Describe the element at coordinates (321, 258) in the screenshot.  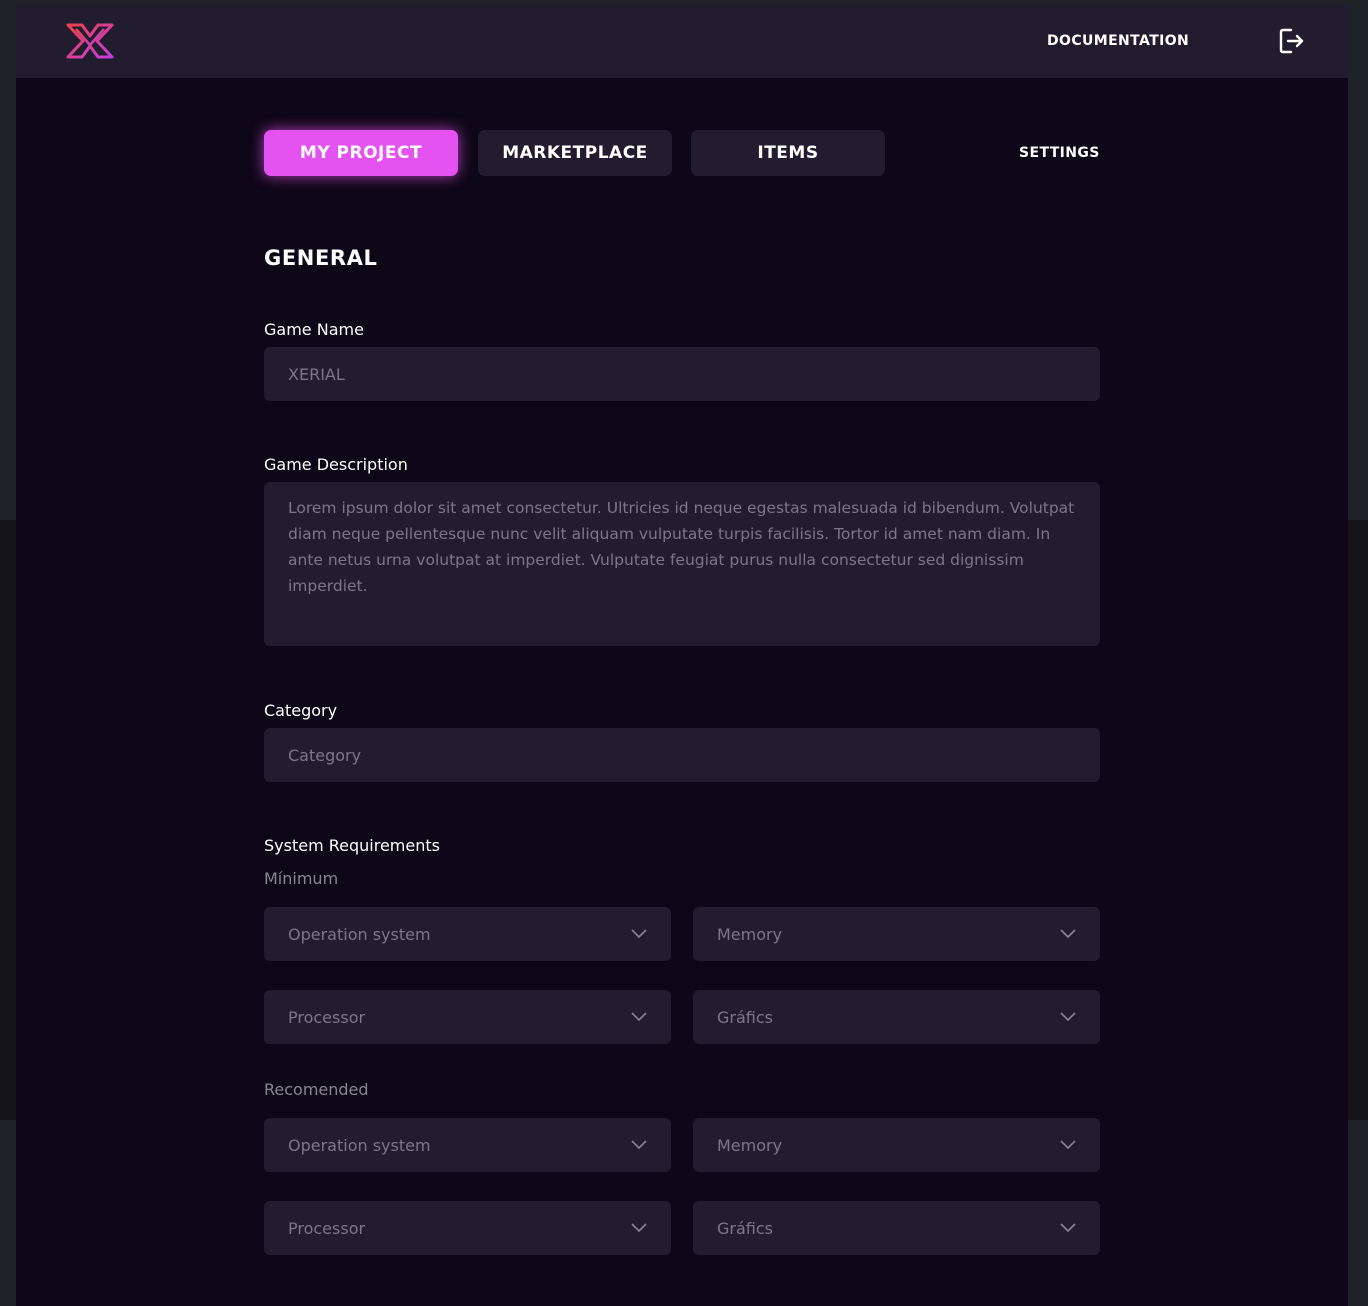
I see `section-title: GENERAL` at that location.